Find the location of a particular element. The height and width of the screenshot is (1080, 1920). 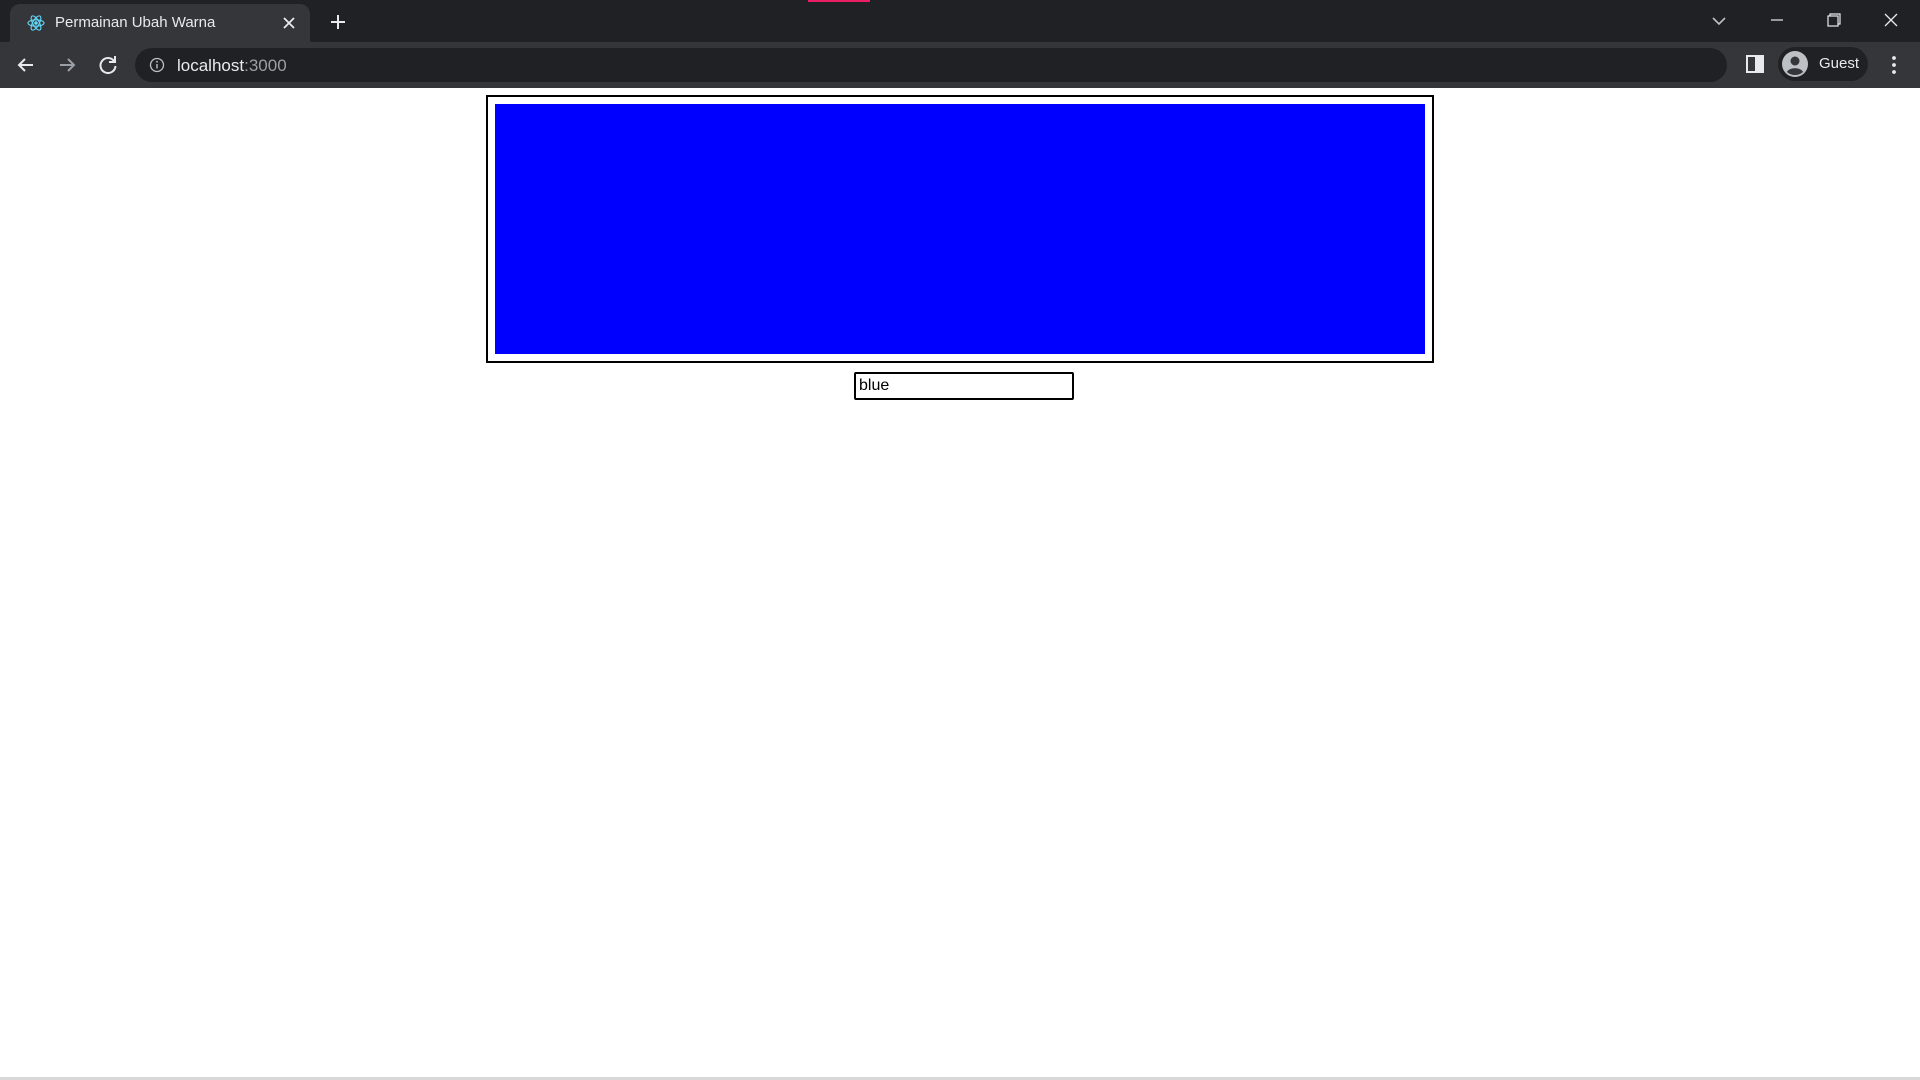

restore-icon is located at coordinates (1833, 20).